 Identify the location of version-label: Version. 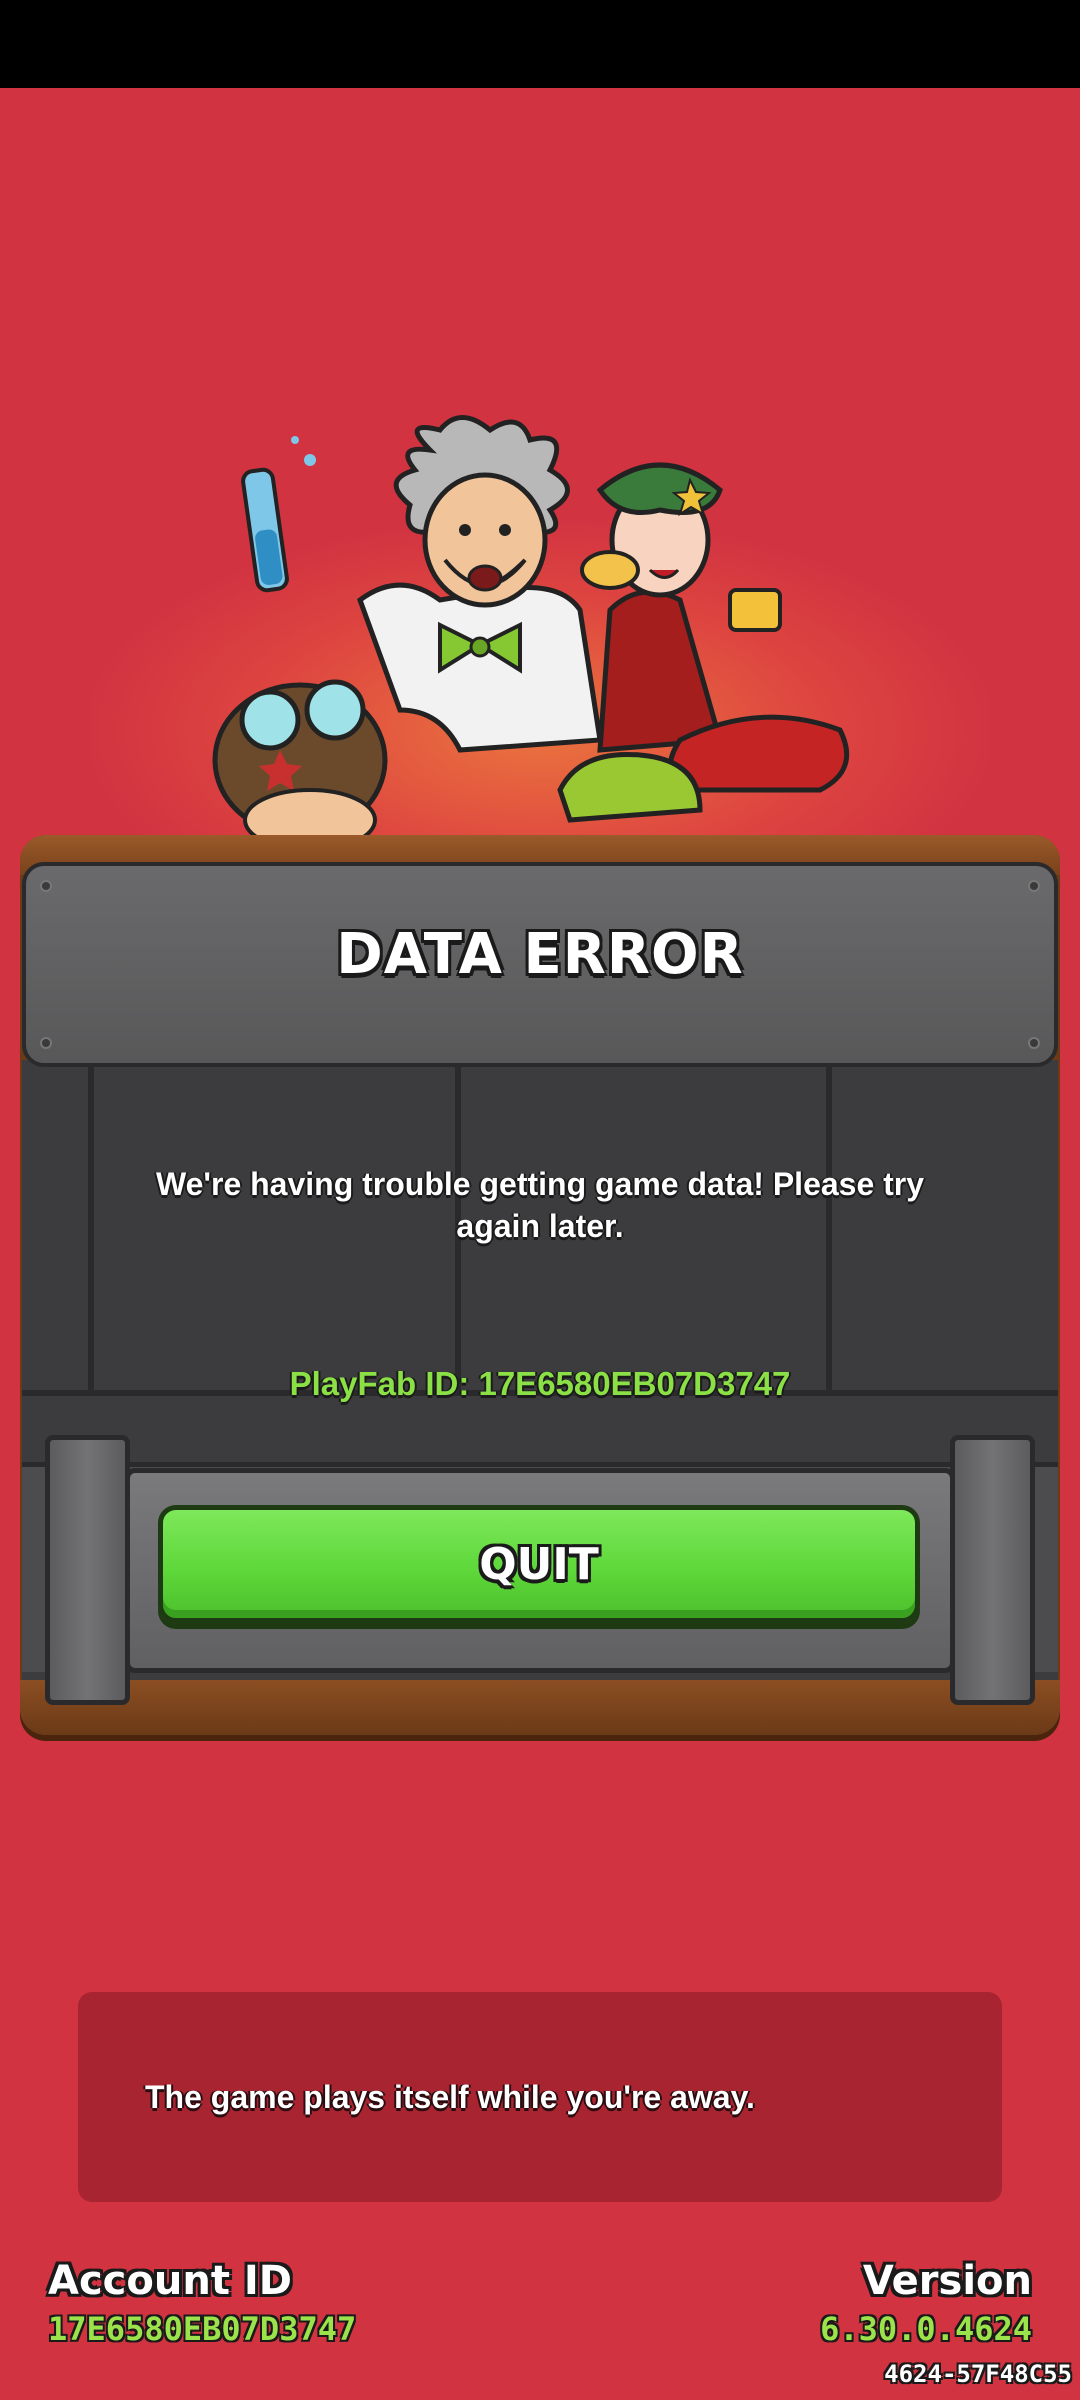
(947, 2281).